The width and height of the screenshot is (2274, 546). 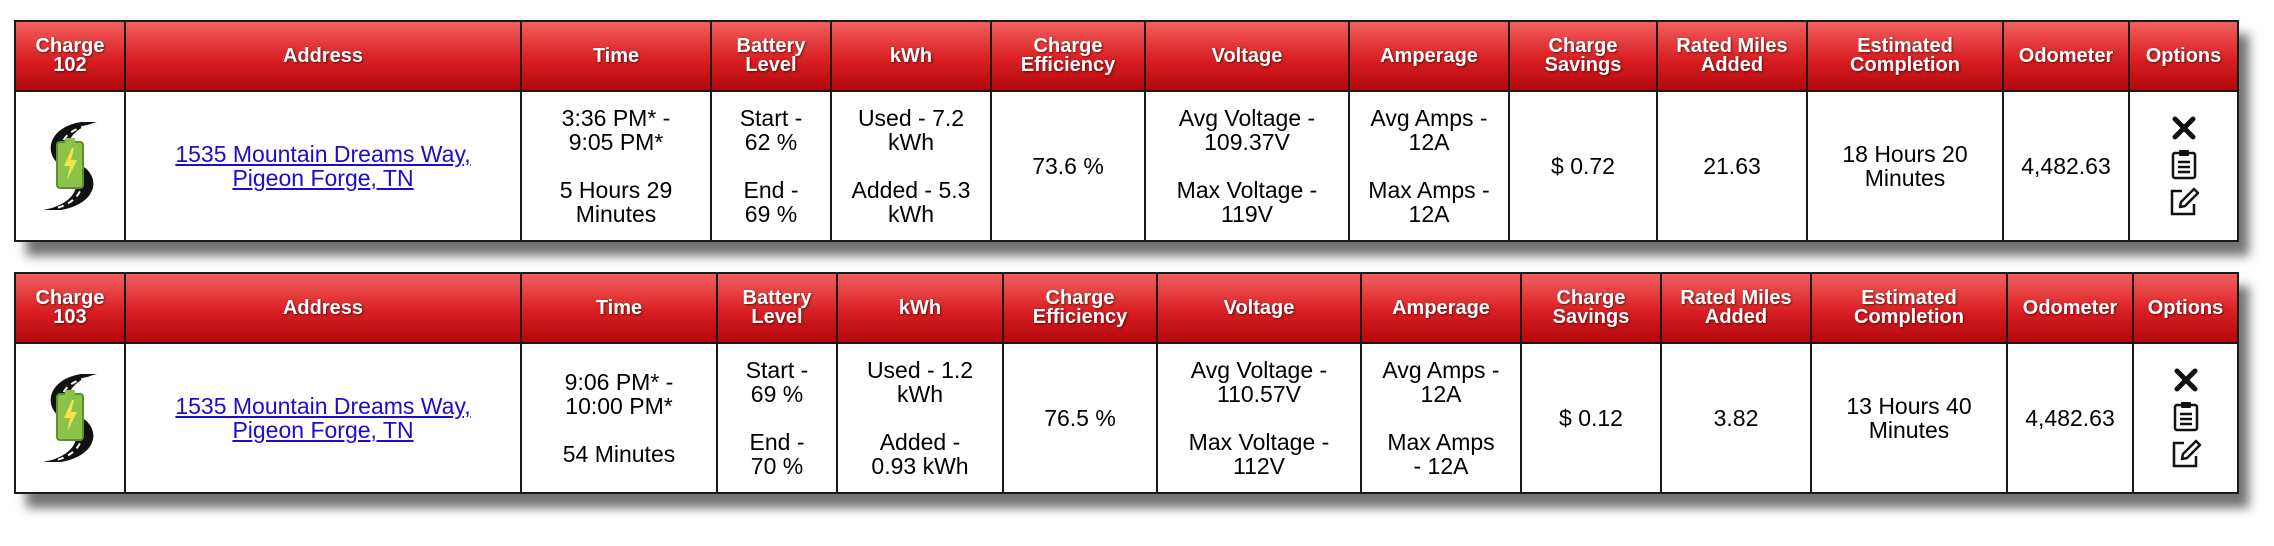 What do you see at coordinates (771, 166) in the screenshot?
I see `battery-level-cell: Start -62 % End -69 %` at bounding box center [771, 166].